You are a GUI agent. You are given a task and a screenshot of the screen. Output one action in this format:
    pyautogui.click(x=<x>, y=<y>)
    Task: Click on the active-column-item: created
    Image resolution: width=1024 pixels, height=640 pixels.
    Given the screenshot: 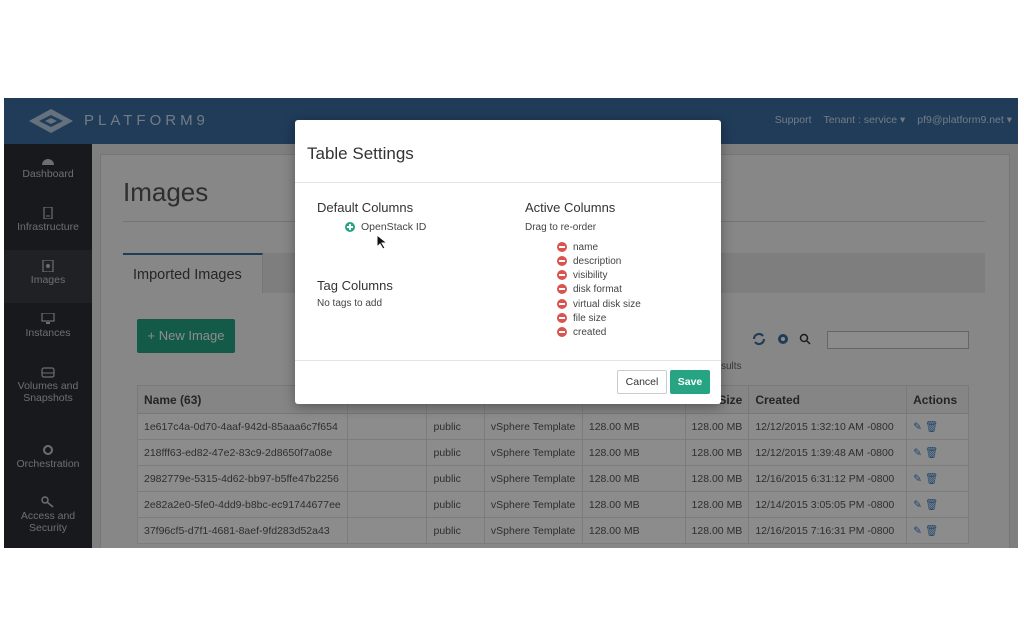 What is the action you would take?
    pyautogui.click(x=581, y=332)
    